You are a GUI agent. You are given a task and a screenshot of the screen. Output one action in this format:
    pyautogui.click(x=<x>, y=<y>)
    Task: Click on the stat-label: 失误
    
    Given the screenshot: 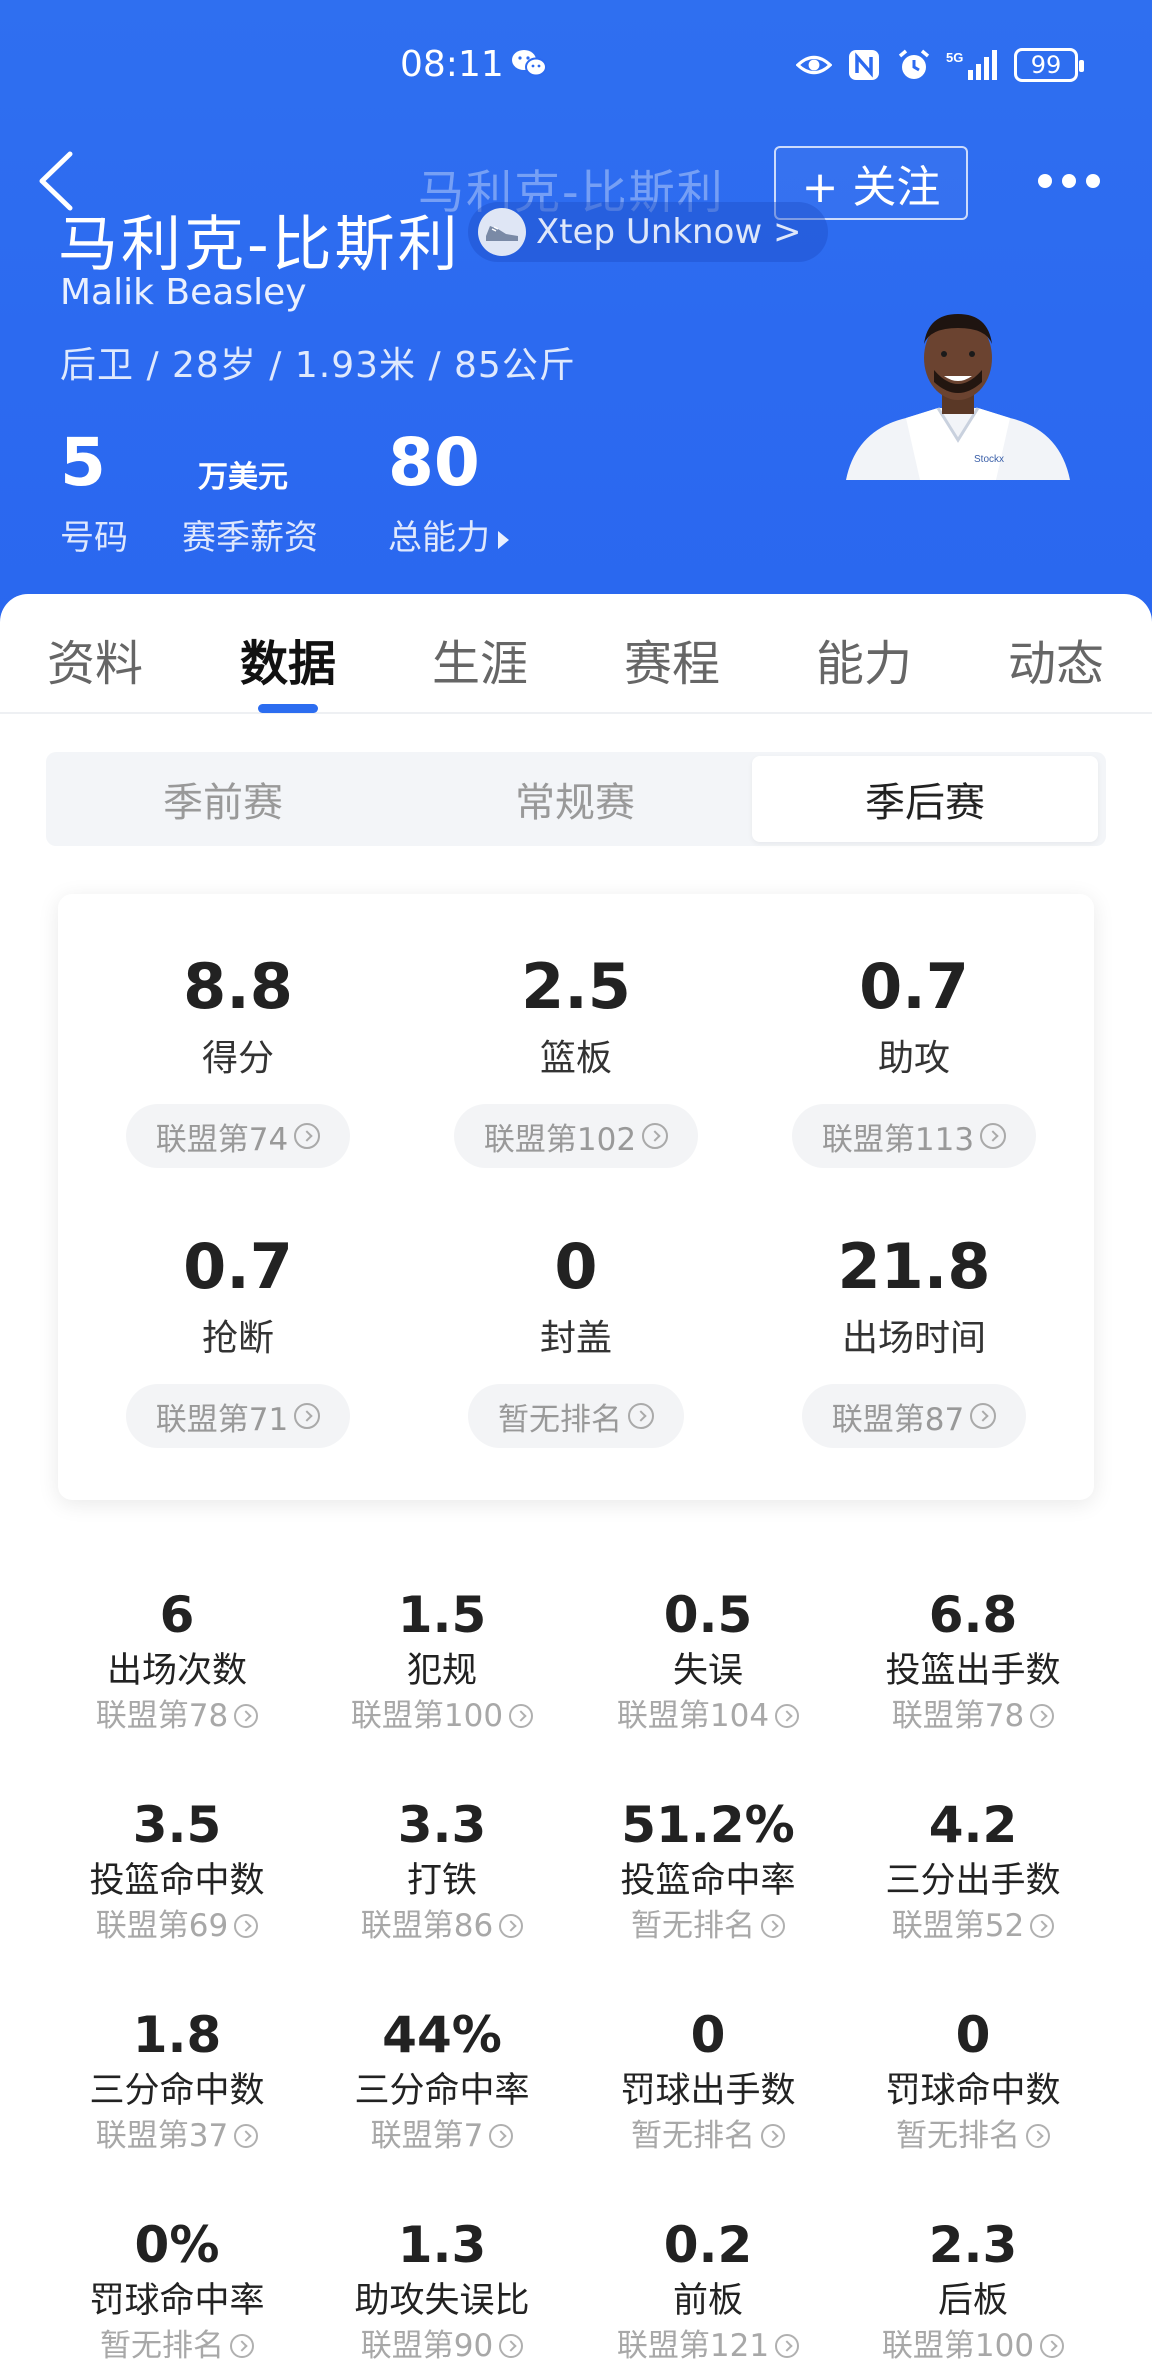 What is the action you would take?
    pyautogui.click(x=707, y=1671)
    